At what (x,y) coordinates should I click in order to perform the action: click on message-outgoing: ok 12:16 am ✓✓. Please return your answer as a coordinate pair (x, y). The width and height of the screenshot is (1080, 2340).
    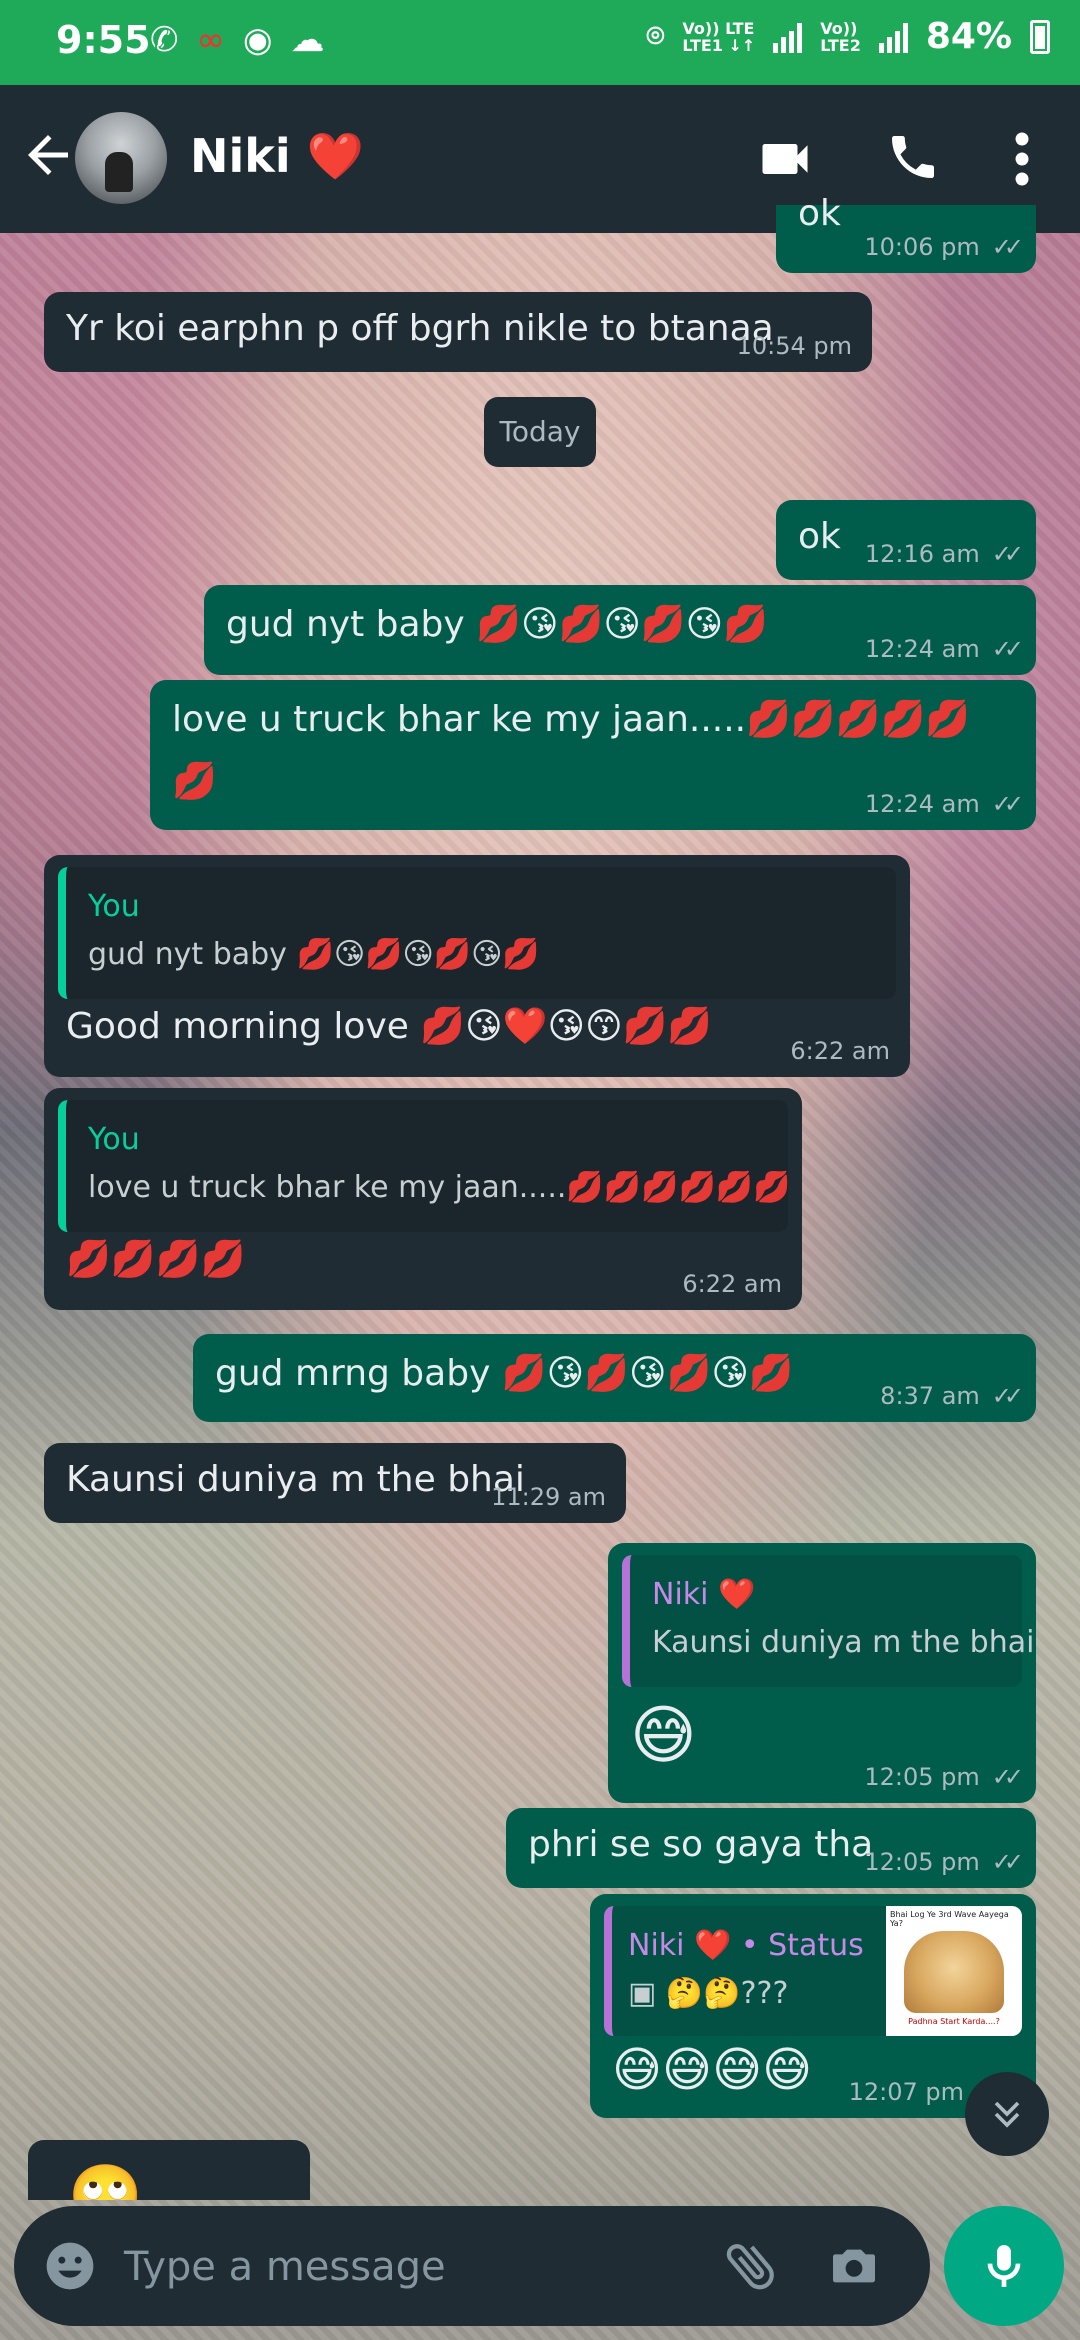
    Looking at the image, I should click on (906, 540).